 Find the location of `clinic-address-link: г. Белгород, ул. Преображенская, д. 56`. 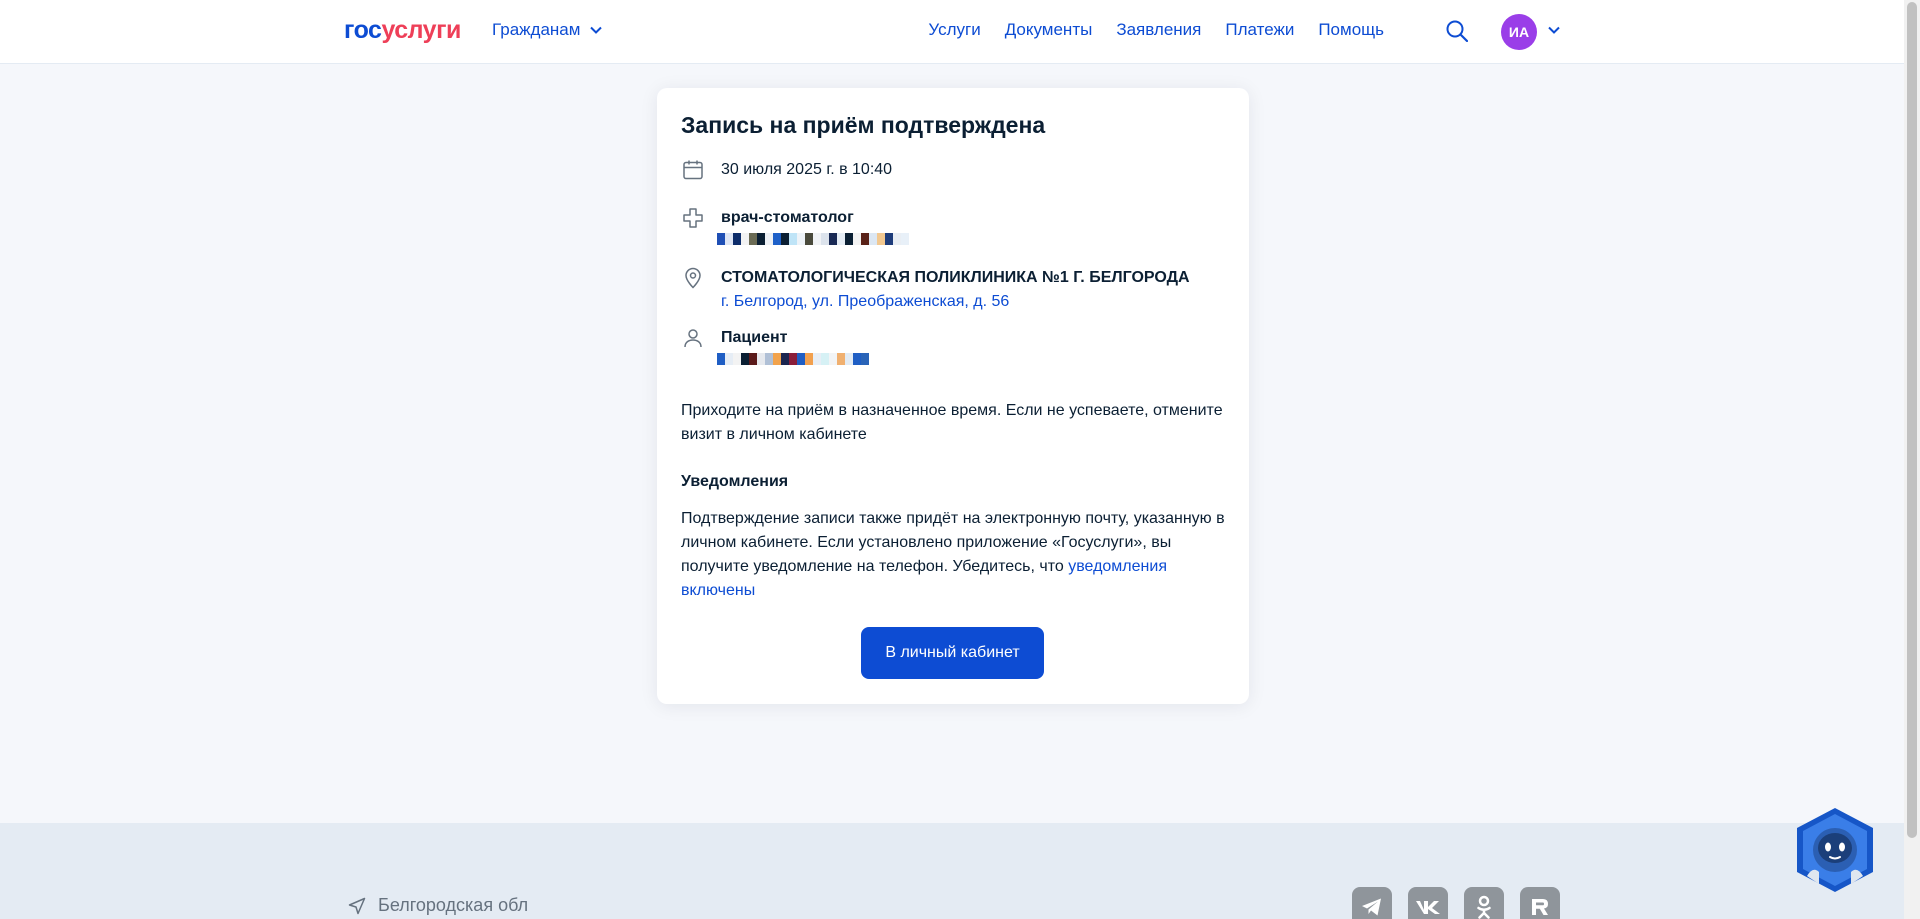

clinic-address-link: г. Белгород, ул. Преображенская, д. 56 is located at coordinates (865, 301).